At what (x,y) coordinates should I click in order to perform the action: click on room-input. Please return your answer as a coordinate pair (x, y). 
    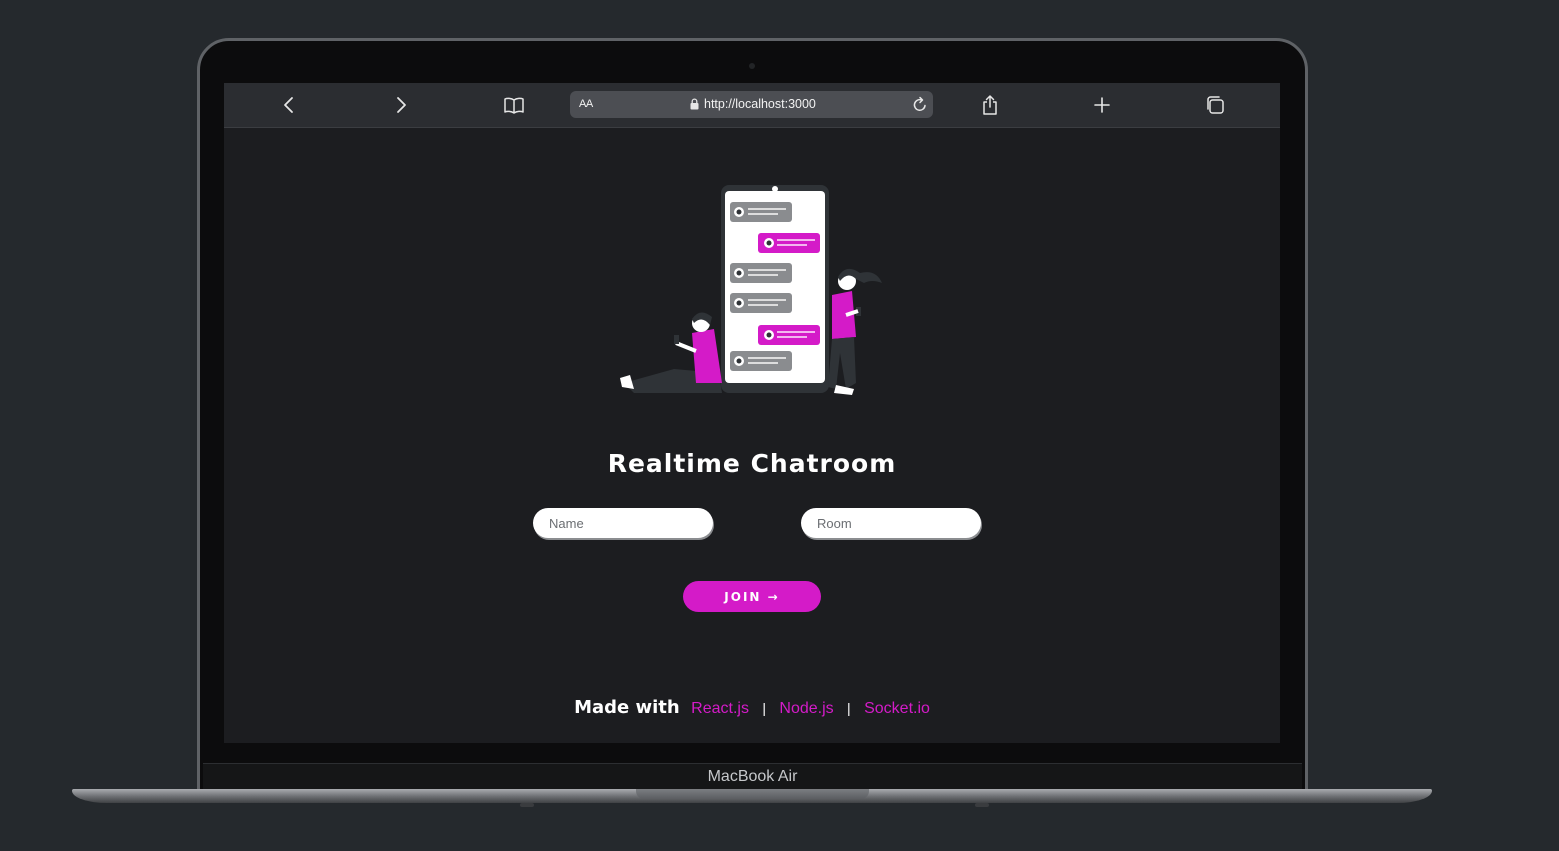
    Looking at the image, I should click on (891, 523).